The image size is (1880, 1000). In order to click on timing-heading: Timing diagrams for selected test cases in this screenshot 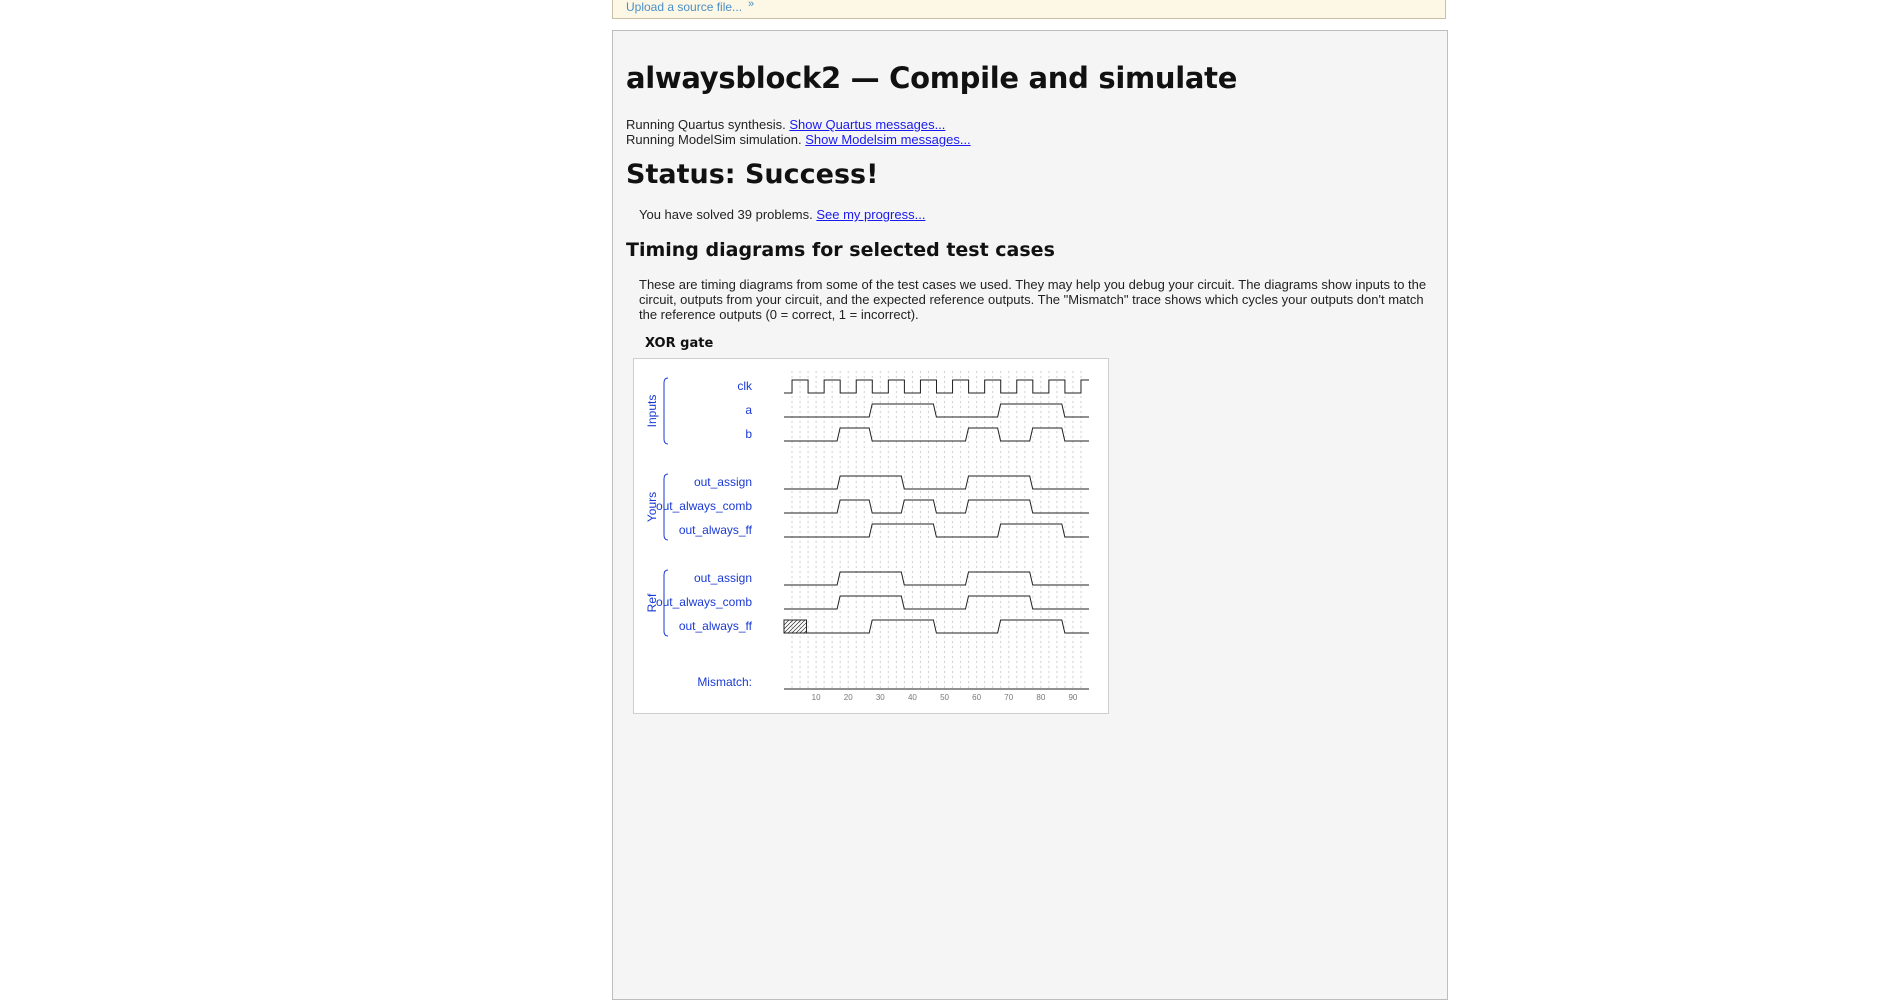, I will do `click(840, 250)`.